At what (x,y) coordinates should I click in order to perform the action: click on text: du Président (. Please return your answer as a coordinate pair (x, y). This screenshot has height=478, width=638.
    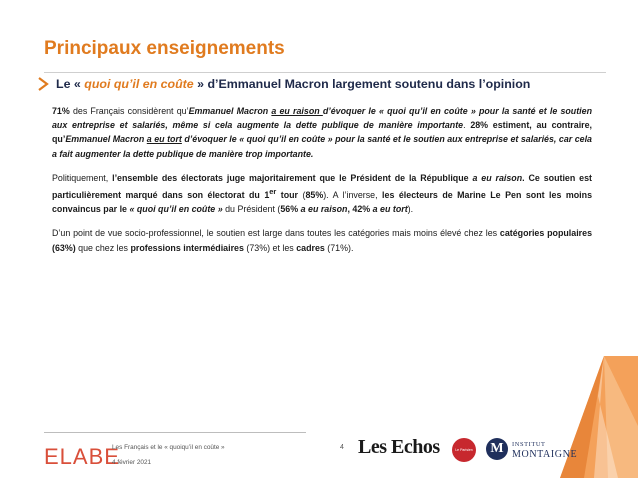
    Looking at the image, I should click on (251, 209).